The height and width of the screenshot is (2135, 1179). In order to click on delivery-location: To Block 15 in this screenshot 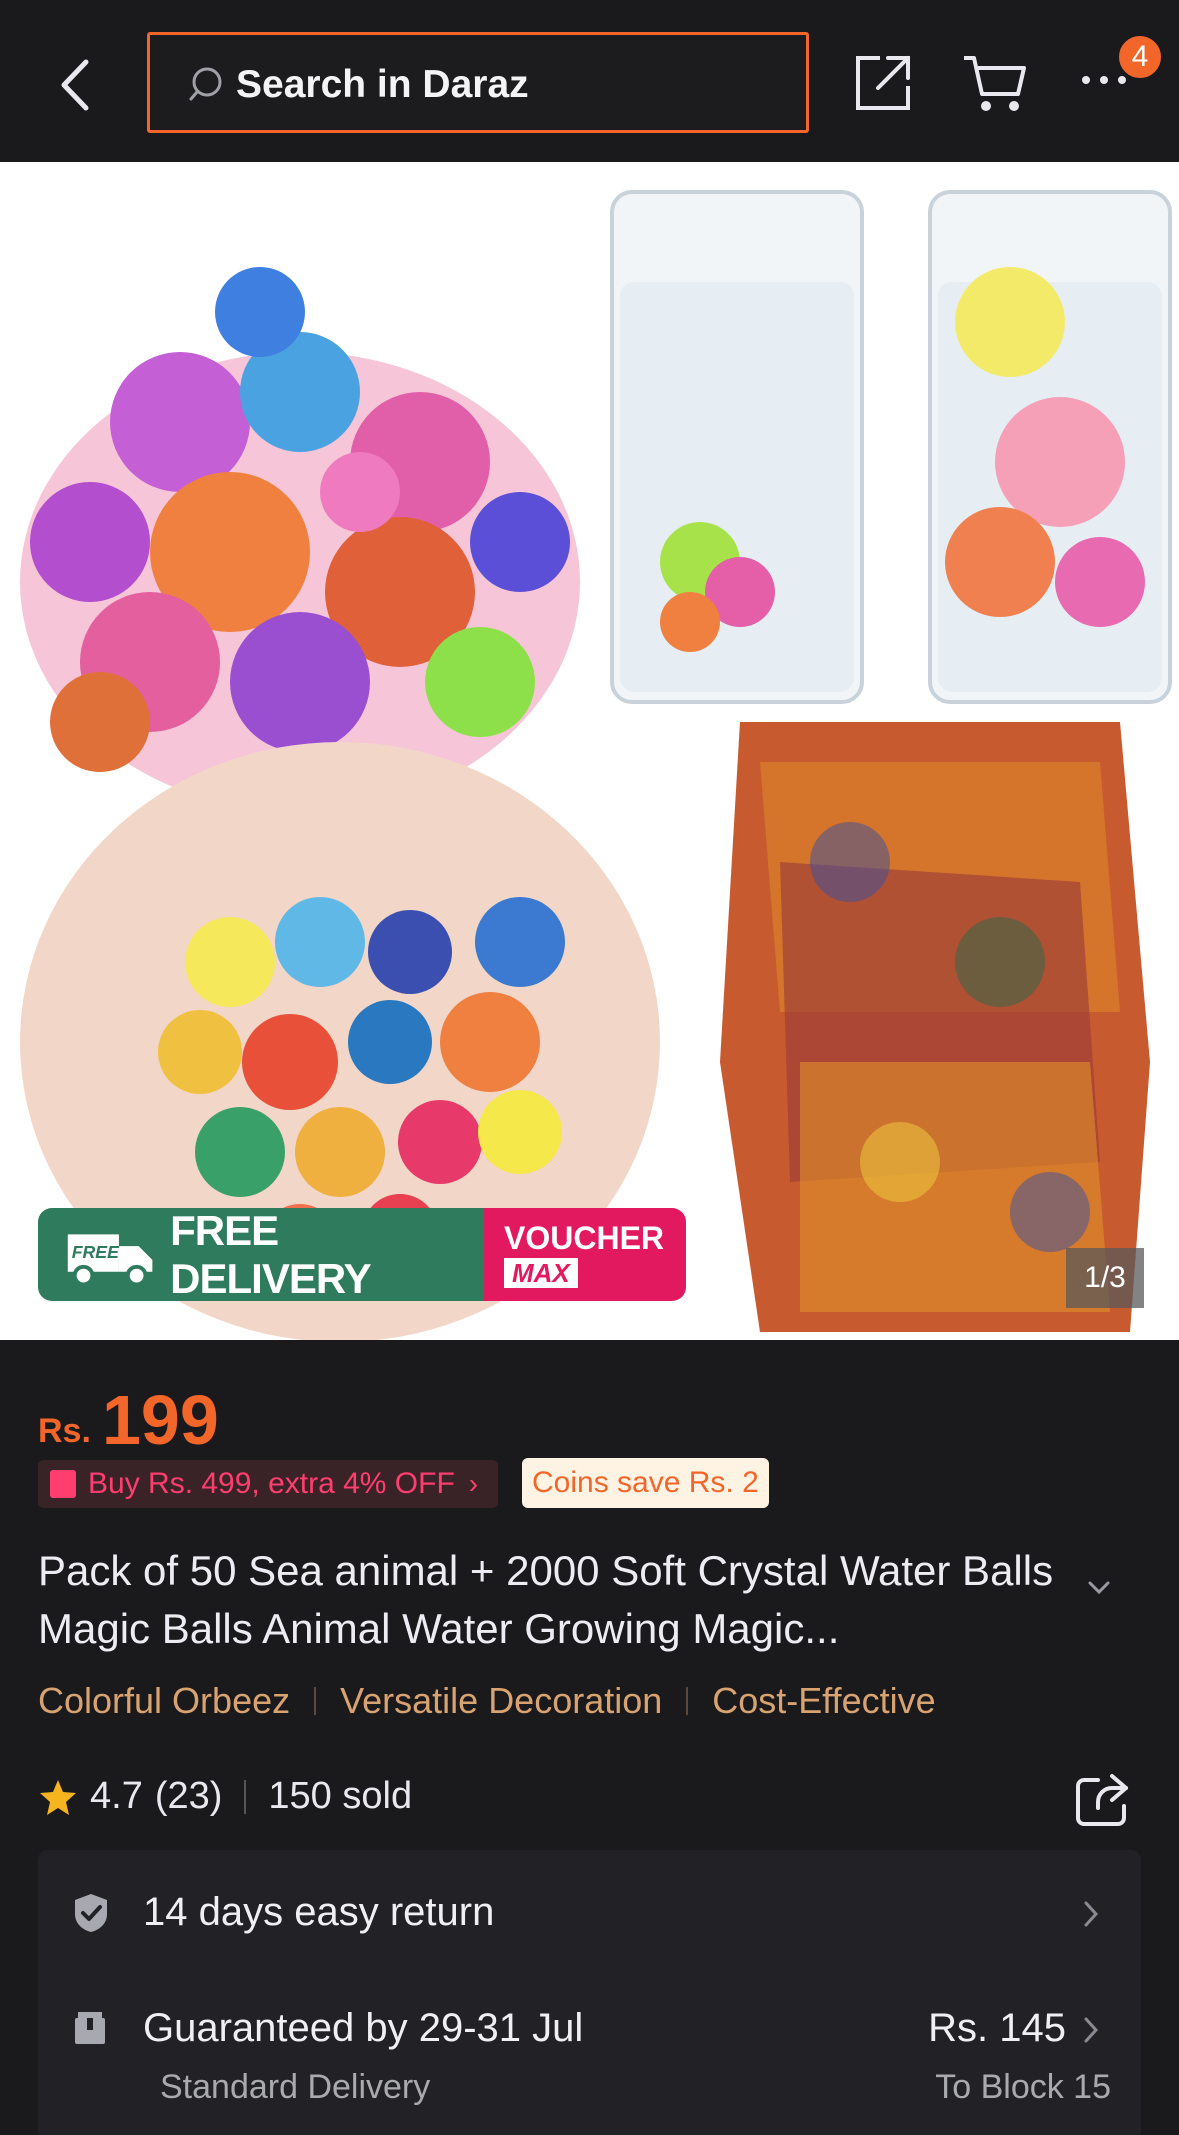, I will do `click(1023, 2087)`.